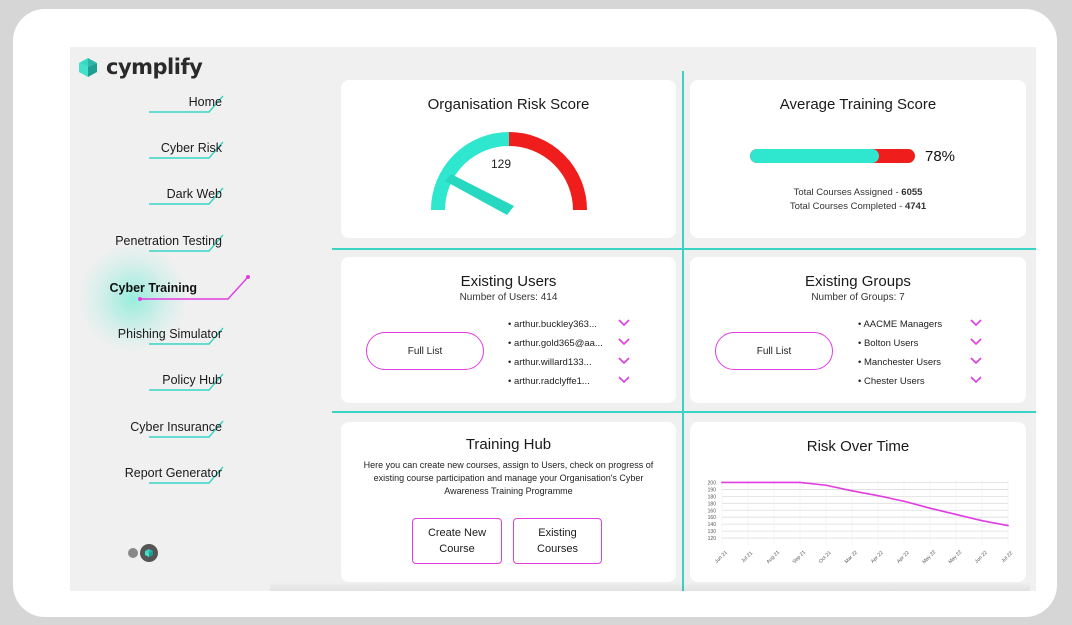  Describe the element at coordinates (774, 557) in the screenshot. I see `x-tick-label: Aug 21` at that location.